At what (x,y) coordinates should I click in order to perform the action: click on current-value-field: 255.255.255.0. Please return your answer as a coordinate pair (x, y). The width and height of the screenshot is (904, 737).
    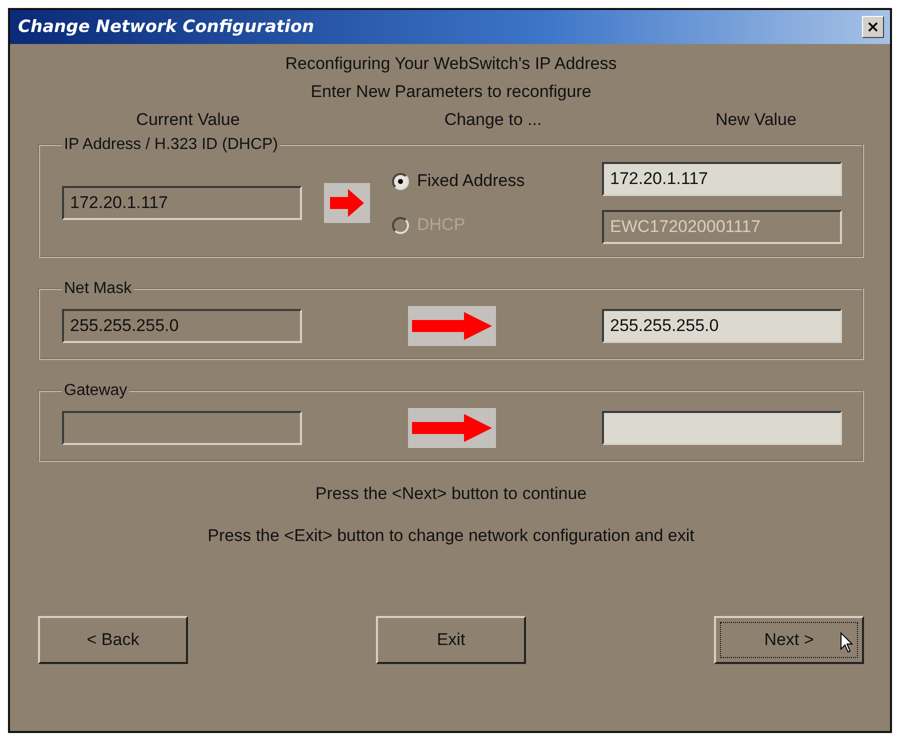
    Looking at the image, I should click on (182, 326).